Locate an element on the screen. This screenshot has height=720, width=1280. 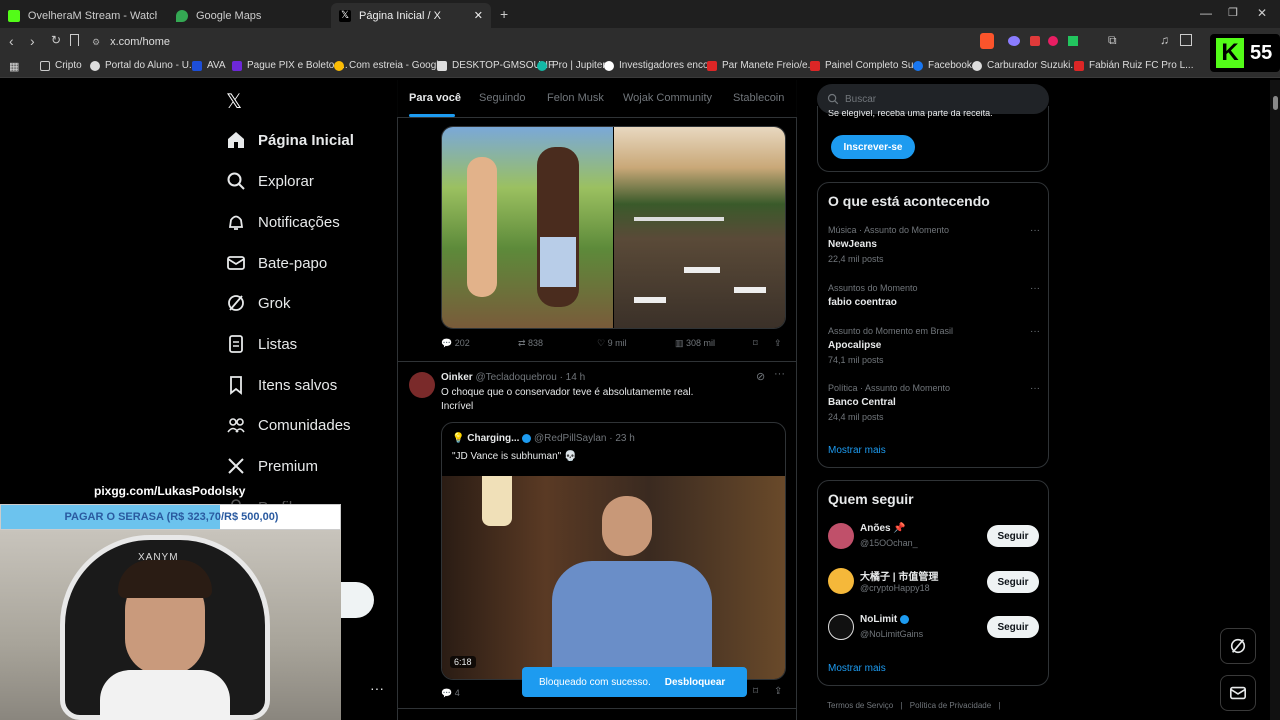
nav-premium: Premium is located at coordinates (272, 466).